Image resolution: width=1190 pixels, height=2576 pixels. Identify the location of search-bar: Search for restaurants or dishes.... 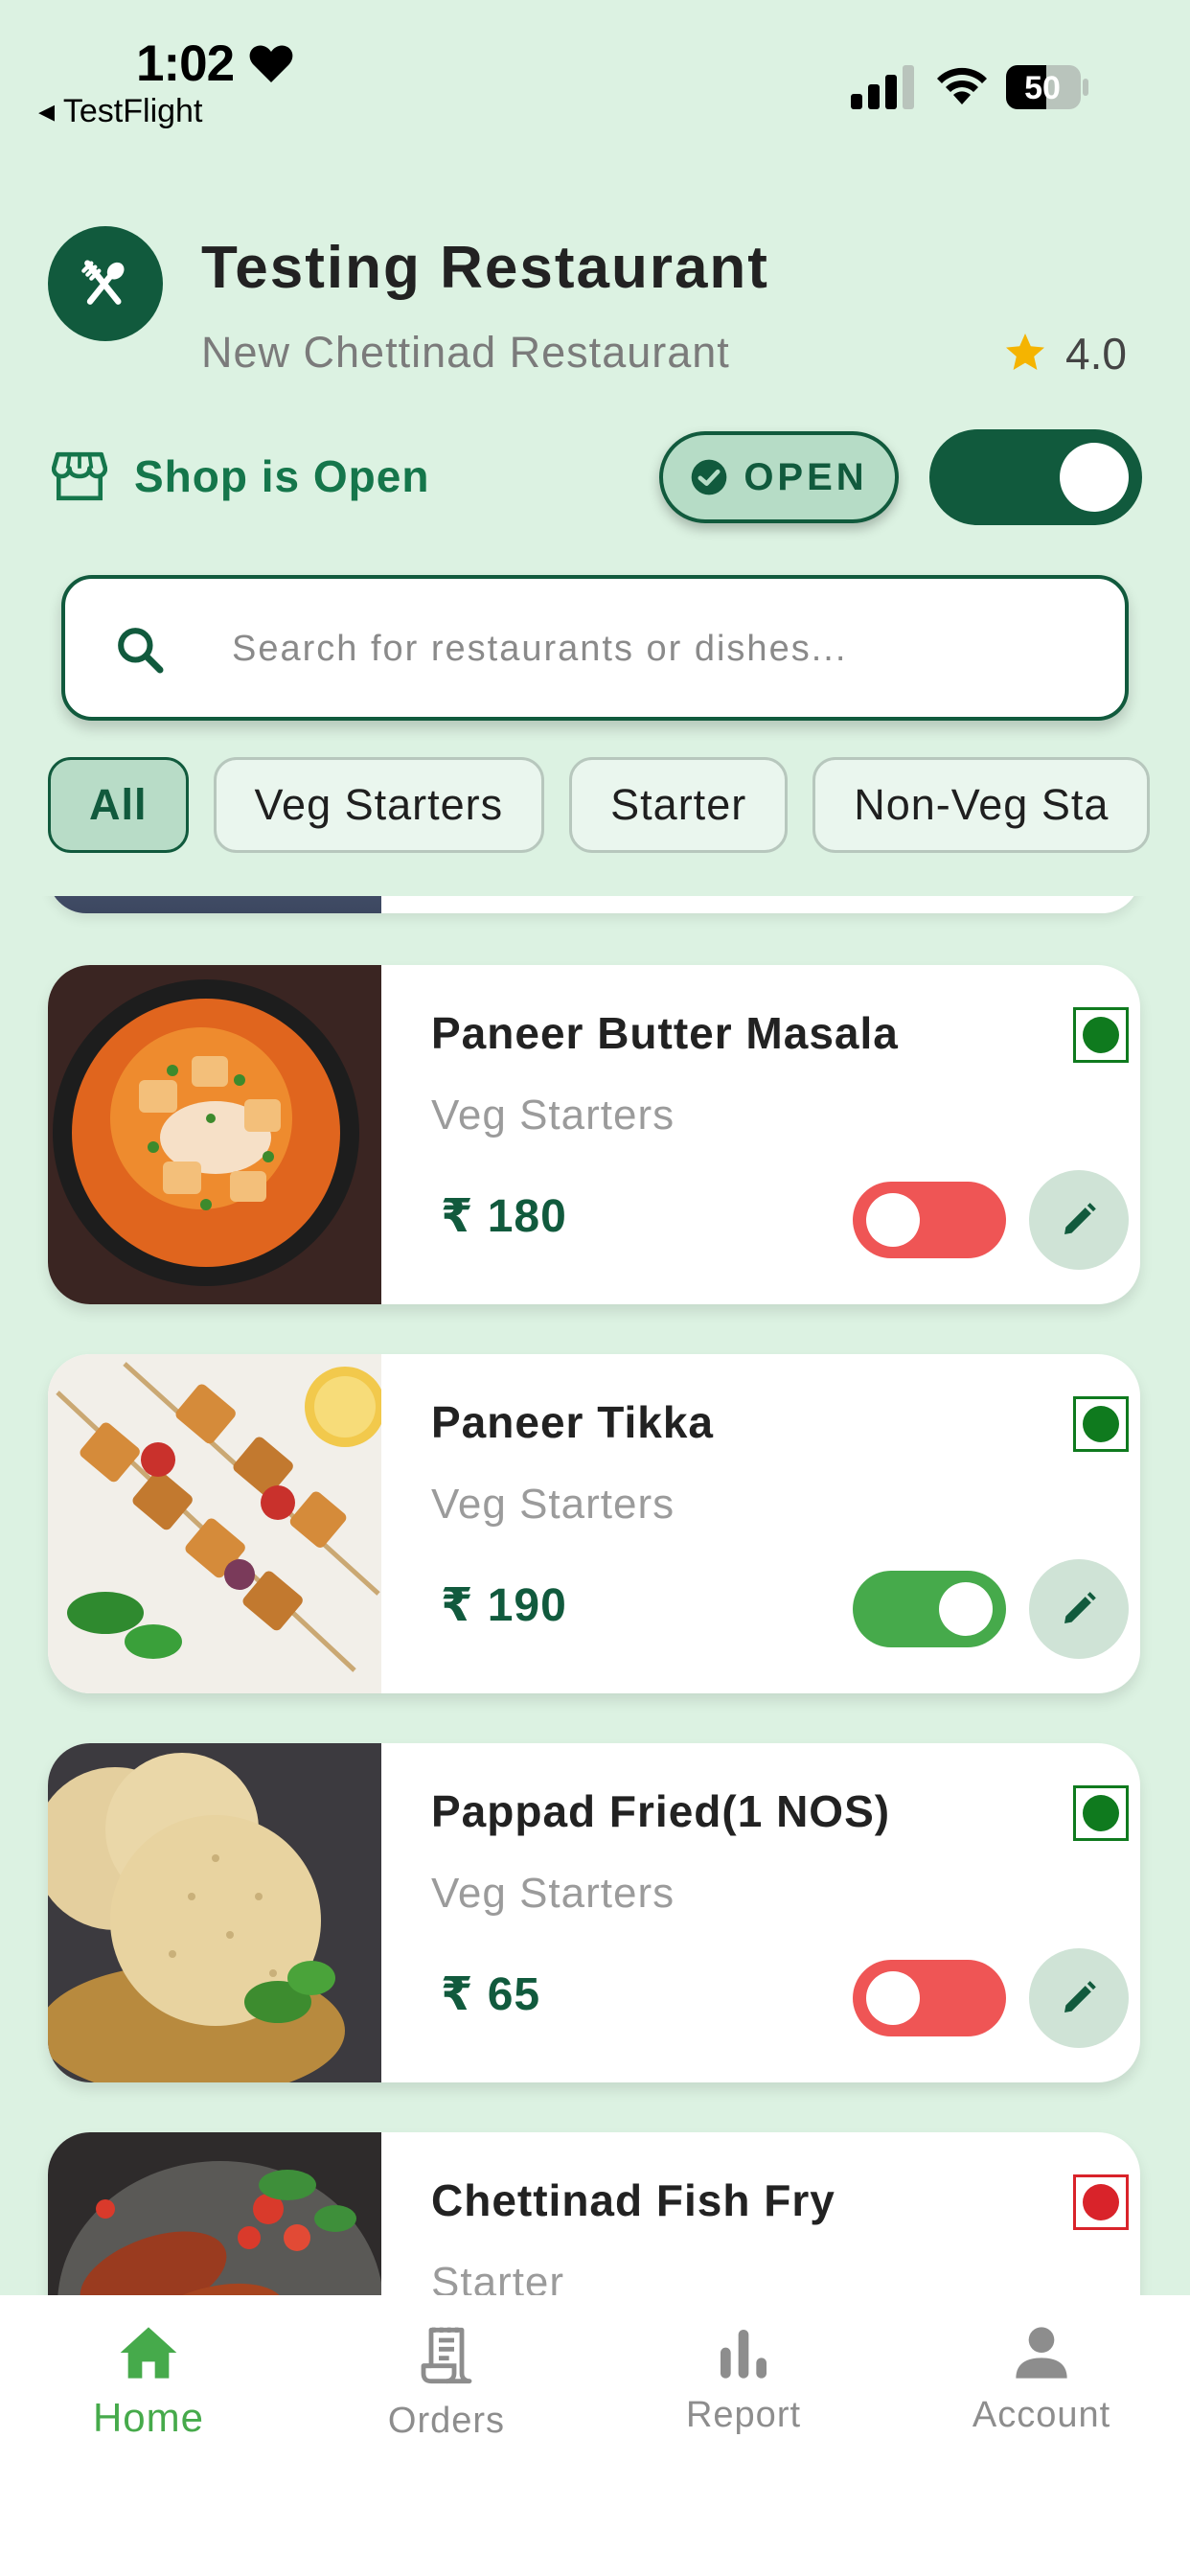
(595, 648).